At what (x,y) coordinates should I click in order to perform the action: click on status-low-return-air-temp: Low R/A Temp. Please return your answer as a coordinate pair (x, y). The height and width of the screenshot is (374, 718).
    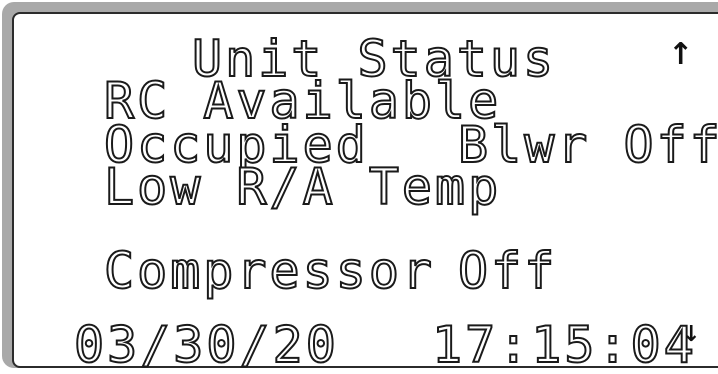
    Looking at the image, I should click on (302, 187).